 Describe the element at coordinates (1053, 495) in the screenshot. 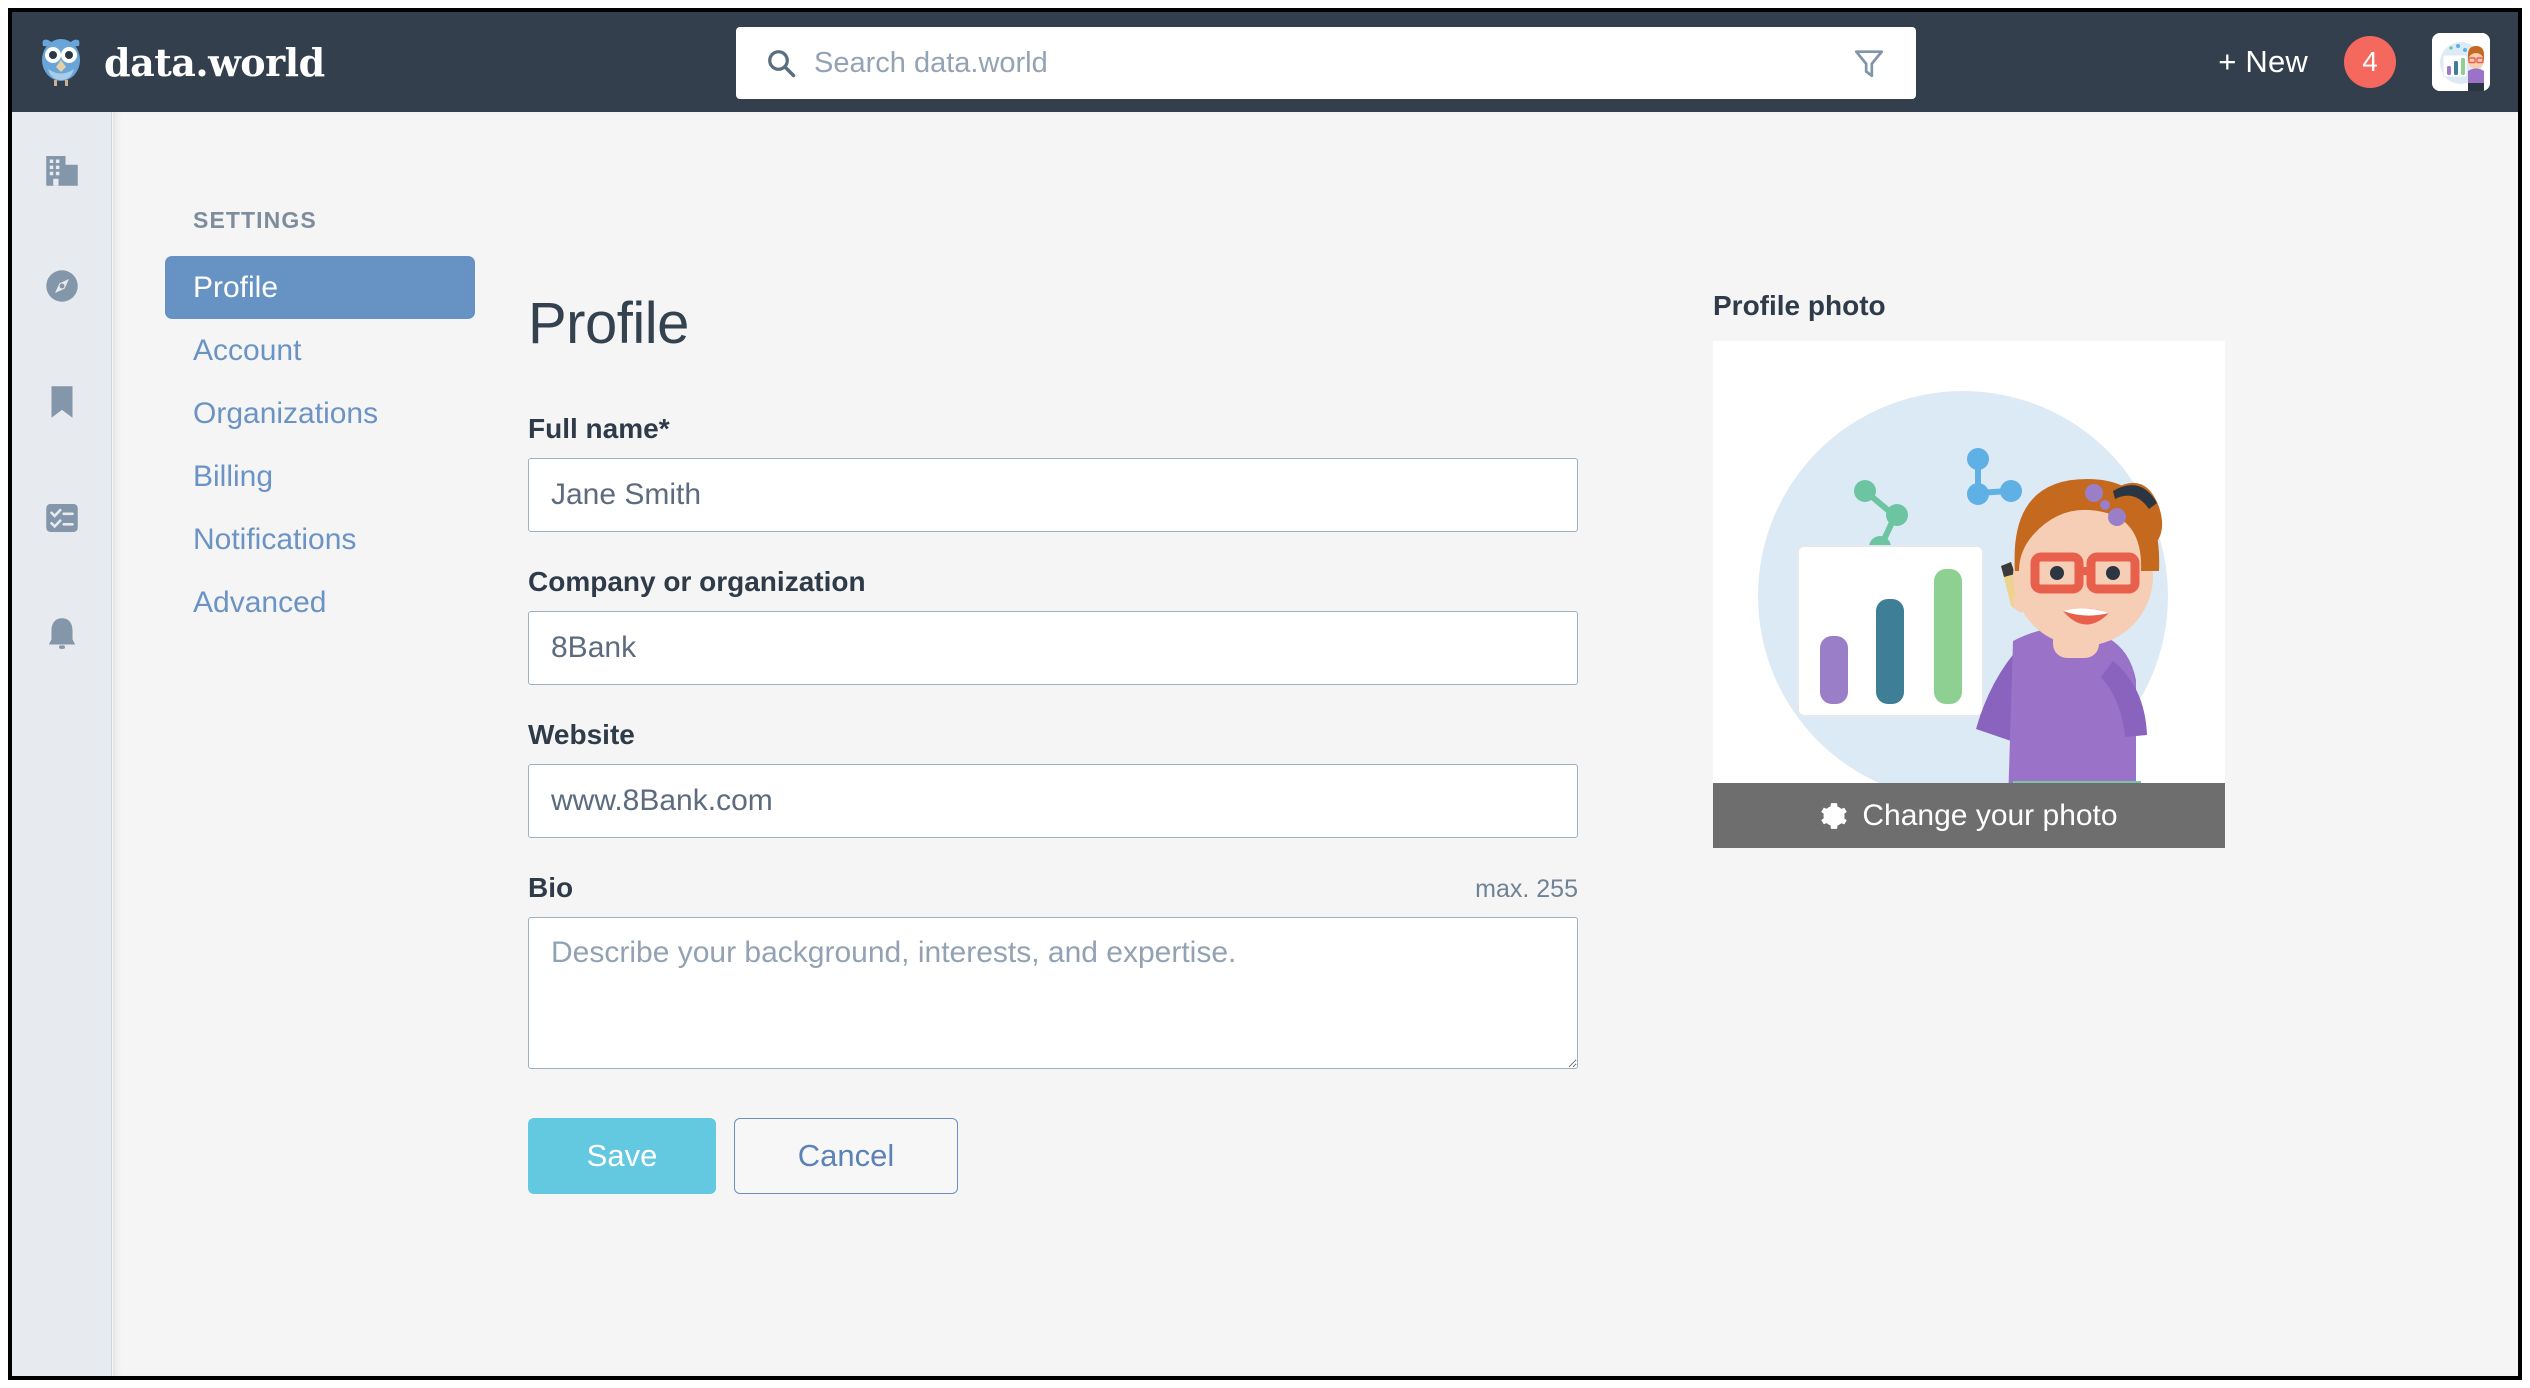

I see `full-name-input` at that location.